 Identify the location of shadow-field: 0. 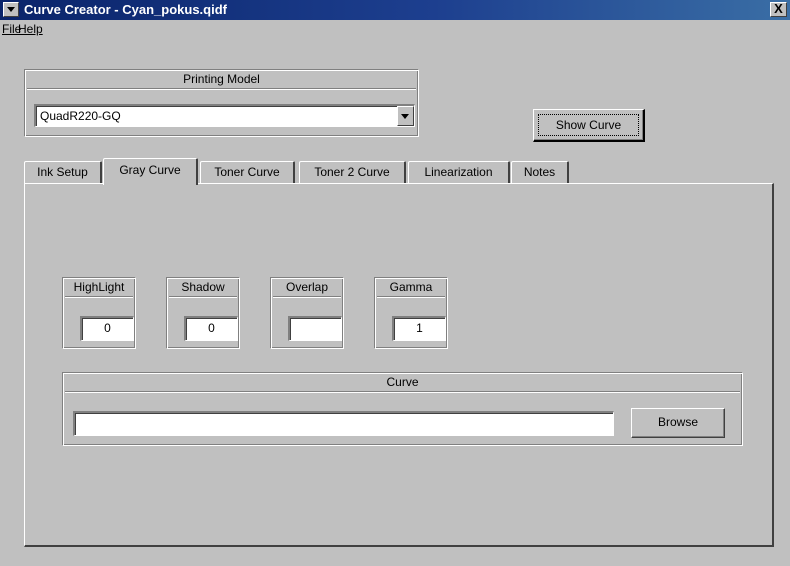
(211, 328).